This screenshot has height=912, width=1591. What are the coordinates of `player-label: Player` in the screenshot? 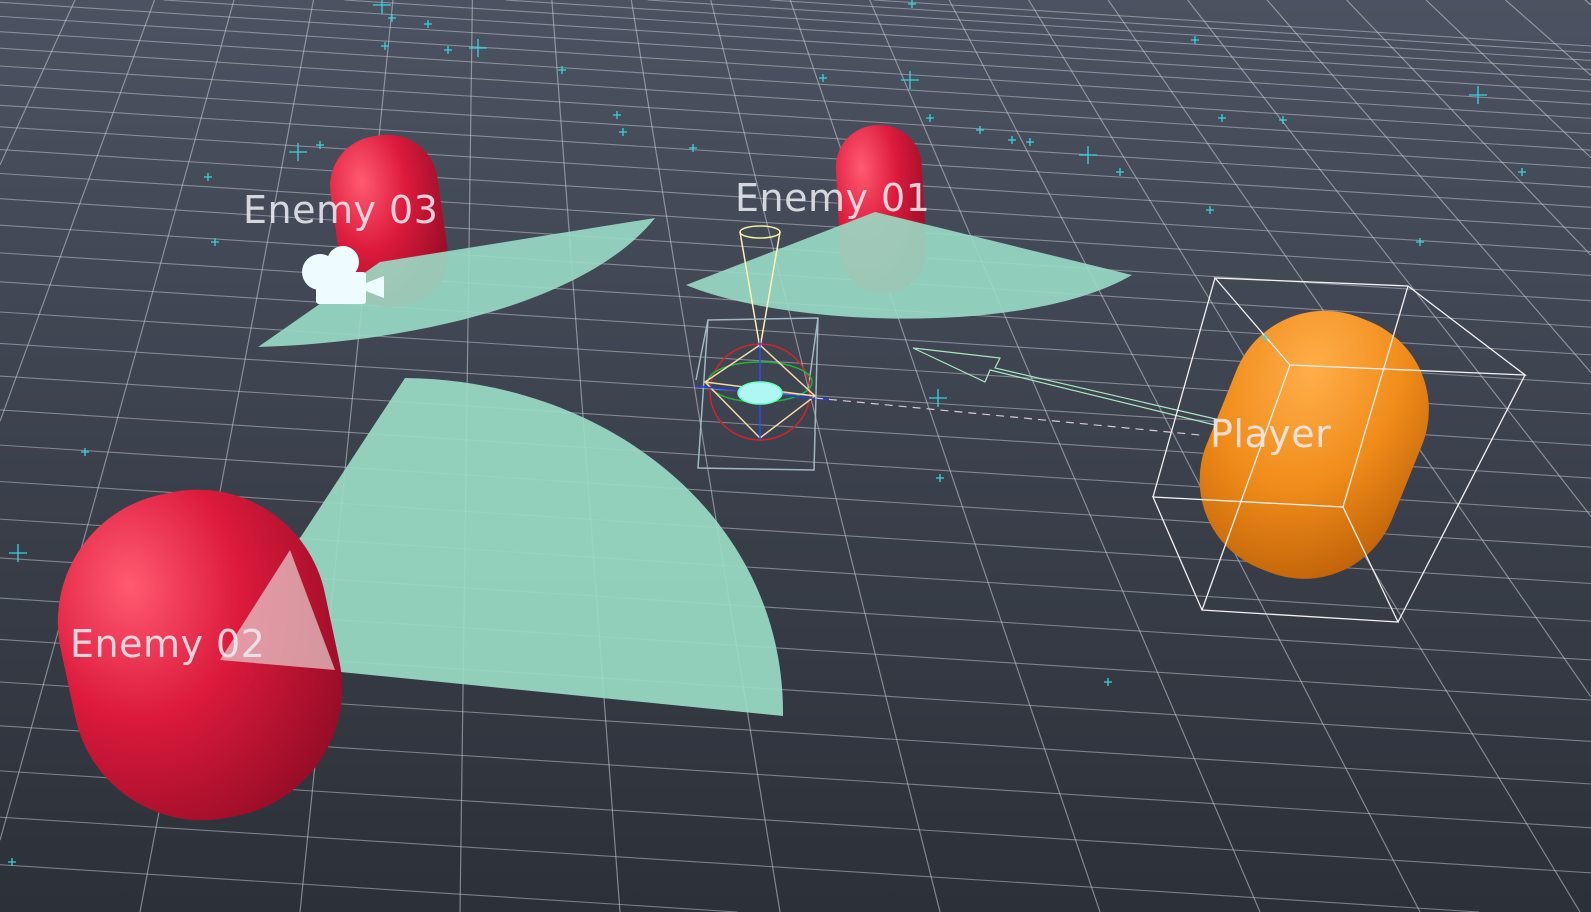 It's located at (1271, 434).